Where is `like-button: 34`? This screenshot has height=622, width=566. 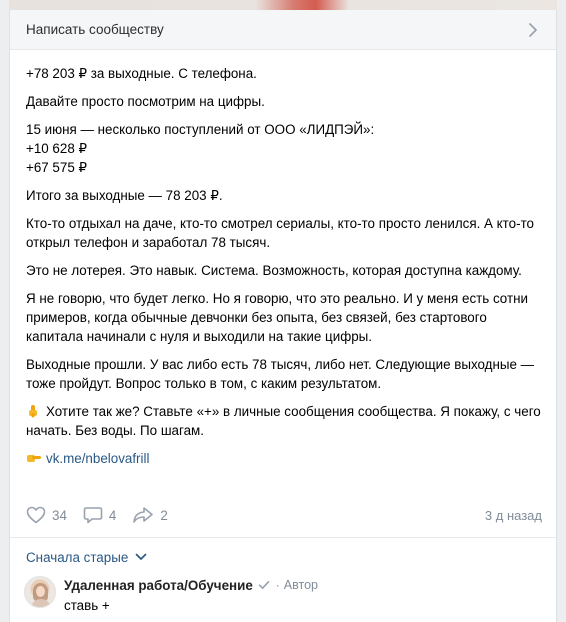
like-button: 34 is located at coordinates (46, 515).